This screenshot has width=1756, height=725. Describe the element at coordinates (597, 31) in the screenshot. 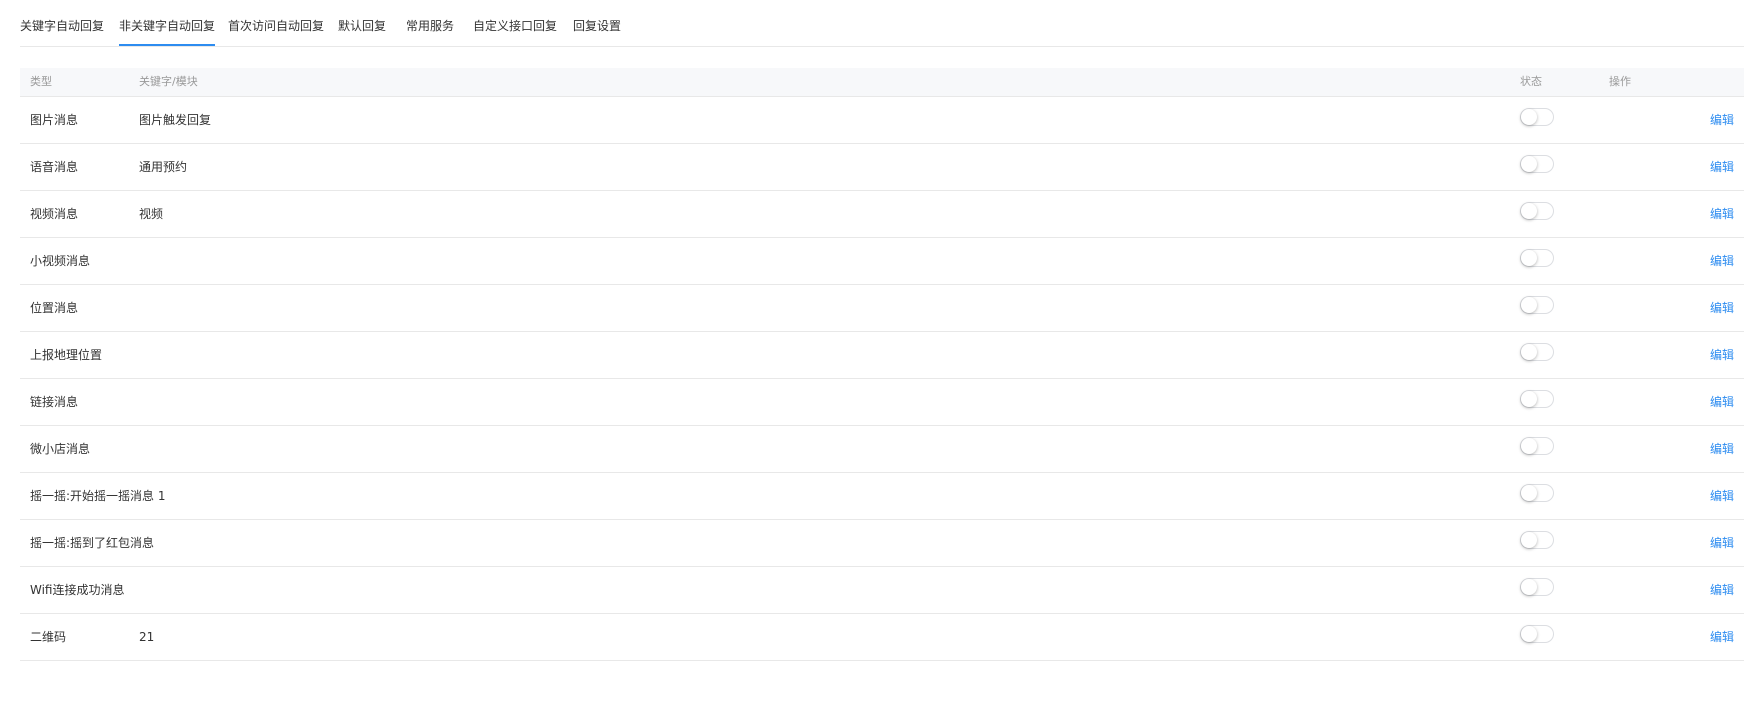

I see `tab-reply-settings: 回复设置` at that location.